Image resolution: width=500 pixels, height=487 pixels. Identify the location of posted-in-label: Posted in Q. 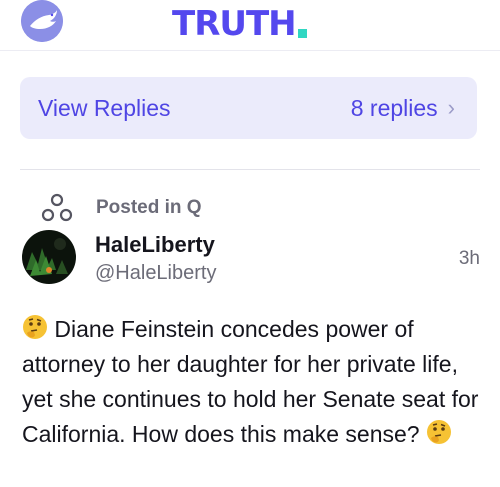
(149, 207).